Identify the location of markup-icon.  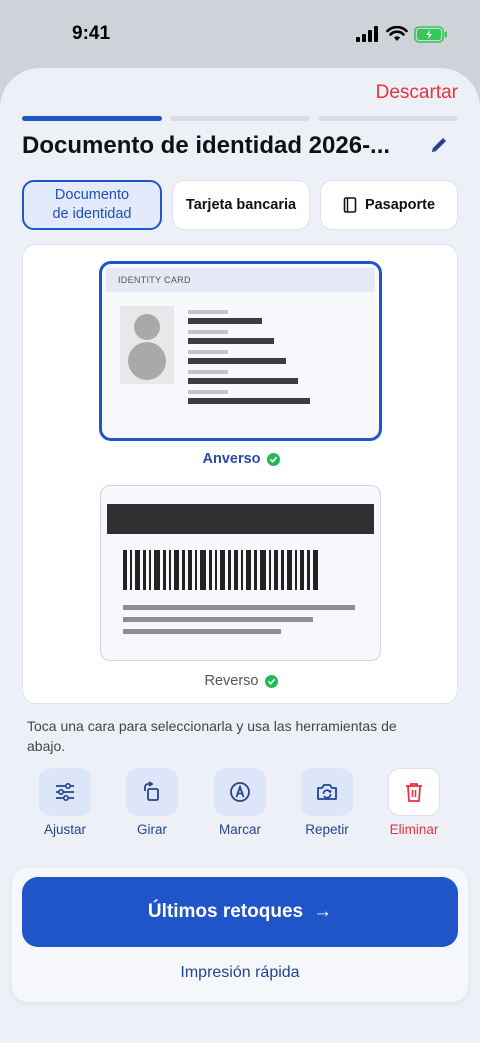
(240, 792).